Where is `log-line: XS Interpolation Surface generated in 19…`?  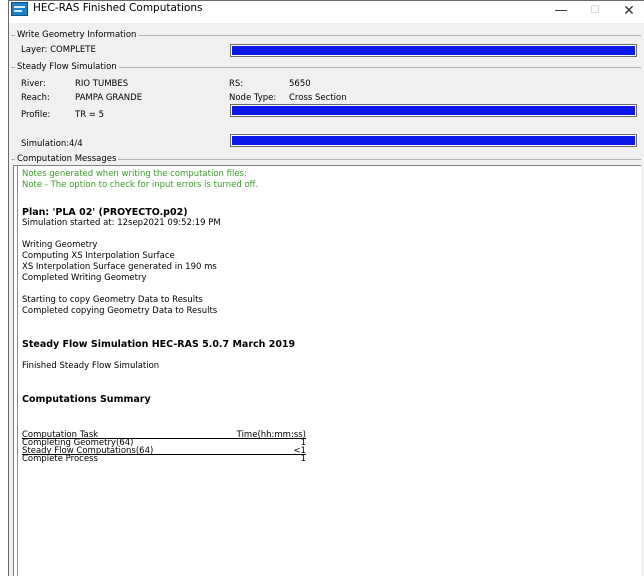
log-line: XS Interpolation Surface generated in 19… is located at coordinates (119, 267).